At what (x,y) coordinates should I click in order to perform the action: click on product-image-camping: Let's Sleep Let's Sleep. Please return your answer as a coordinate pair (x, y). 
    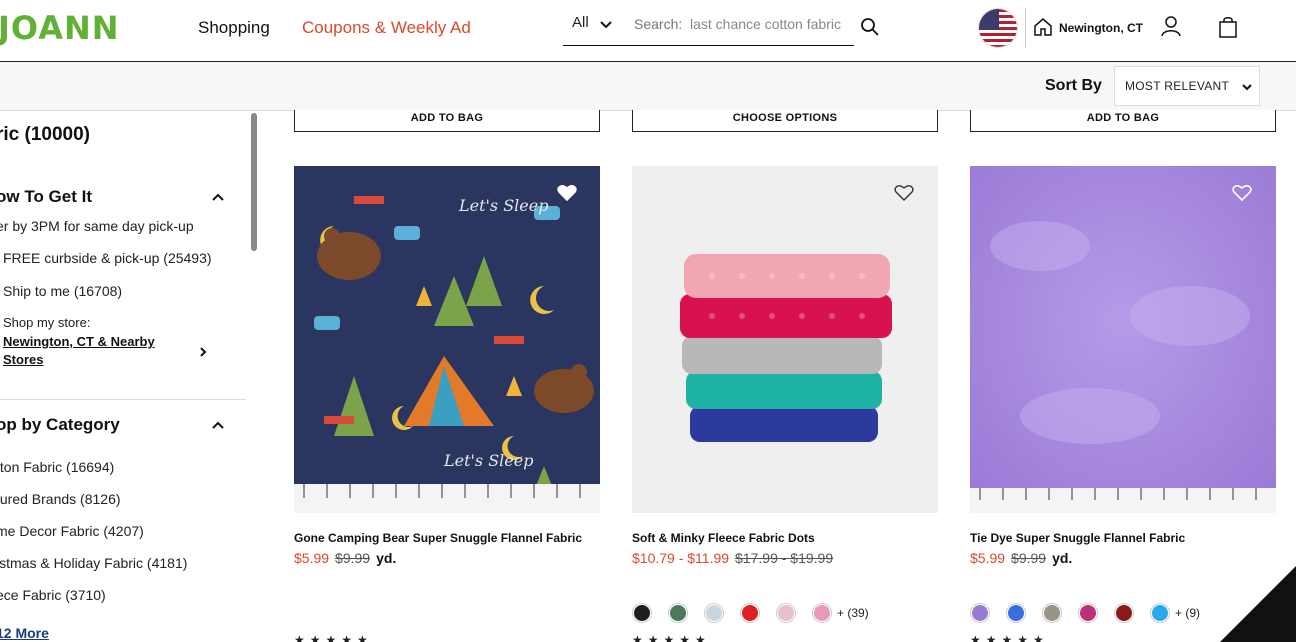
    Looking at the image, I should click on (447, 339).